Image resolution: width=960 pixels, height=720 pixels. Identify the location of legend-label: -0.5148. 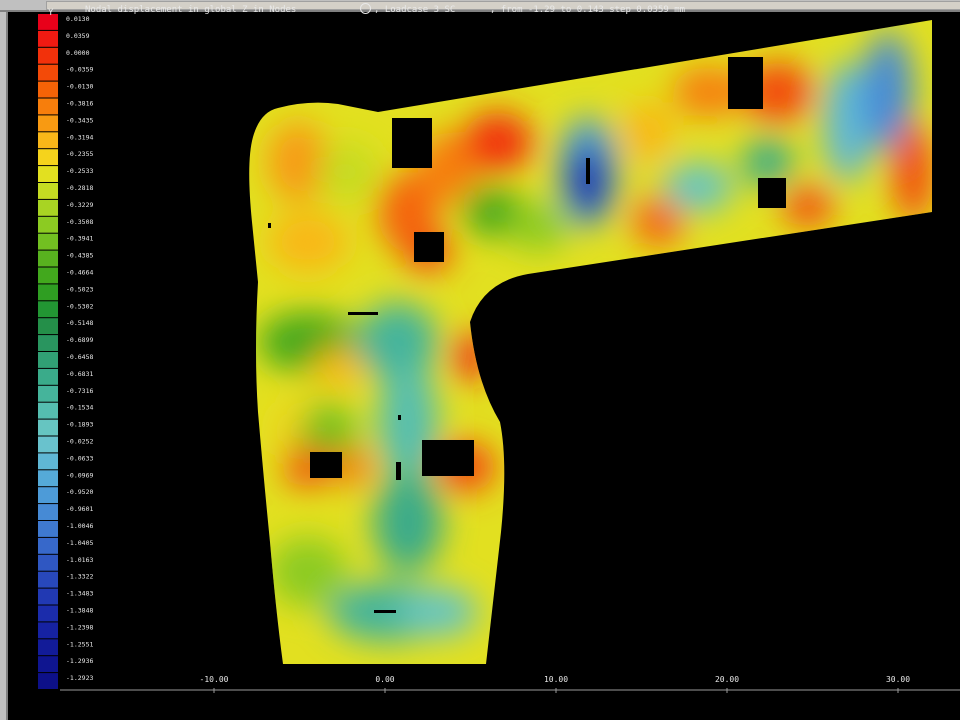
(79, 323).